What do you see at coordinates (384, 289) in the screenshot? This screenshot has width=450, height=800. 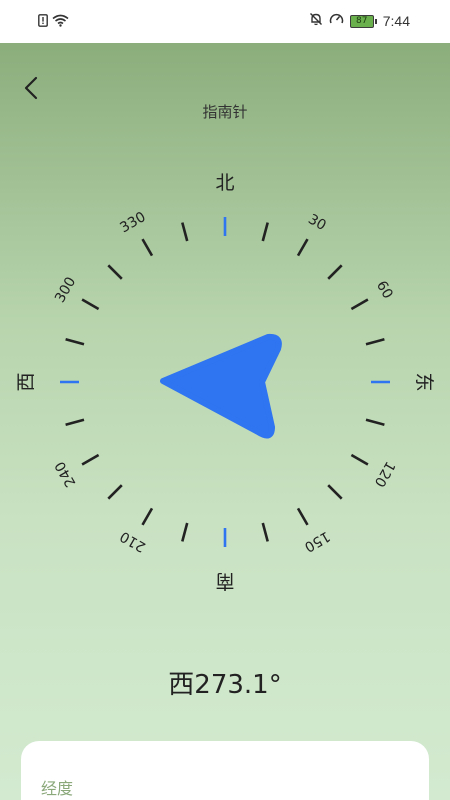 I see `degree-label-60: 60` at bounding box center [384, 289].